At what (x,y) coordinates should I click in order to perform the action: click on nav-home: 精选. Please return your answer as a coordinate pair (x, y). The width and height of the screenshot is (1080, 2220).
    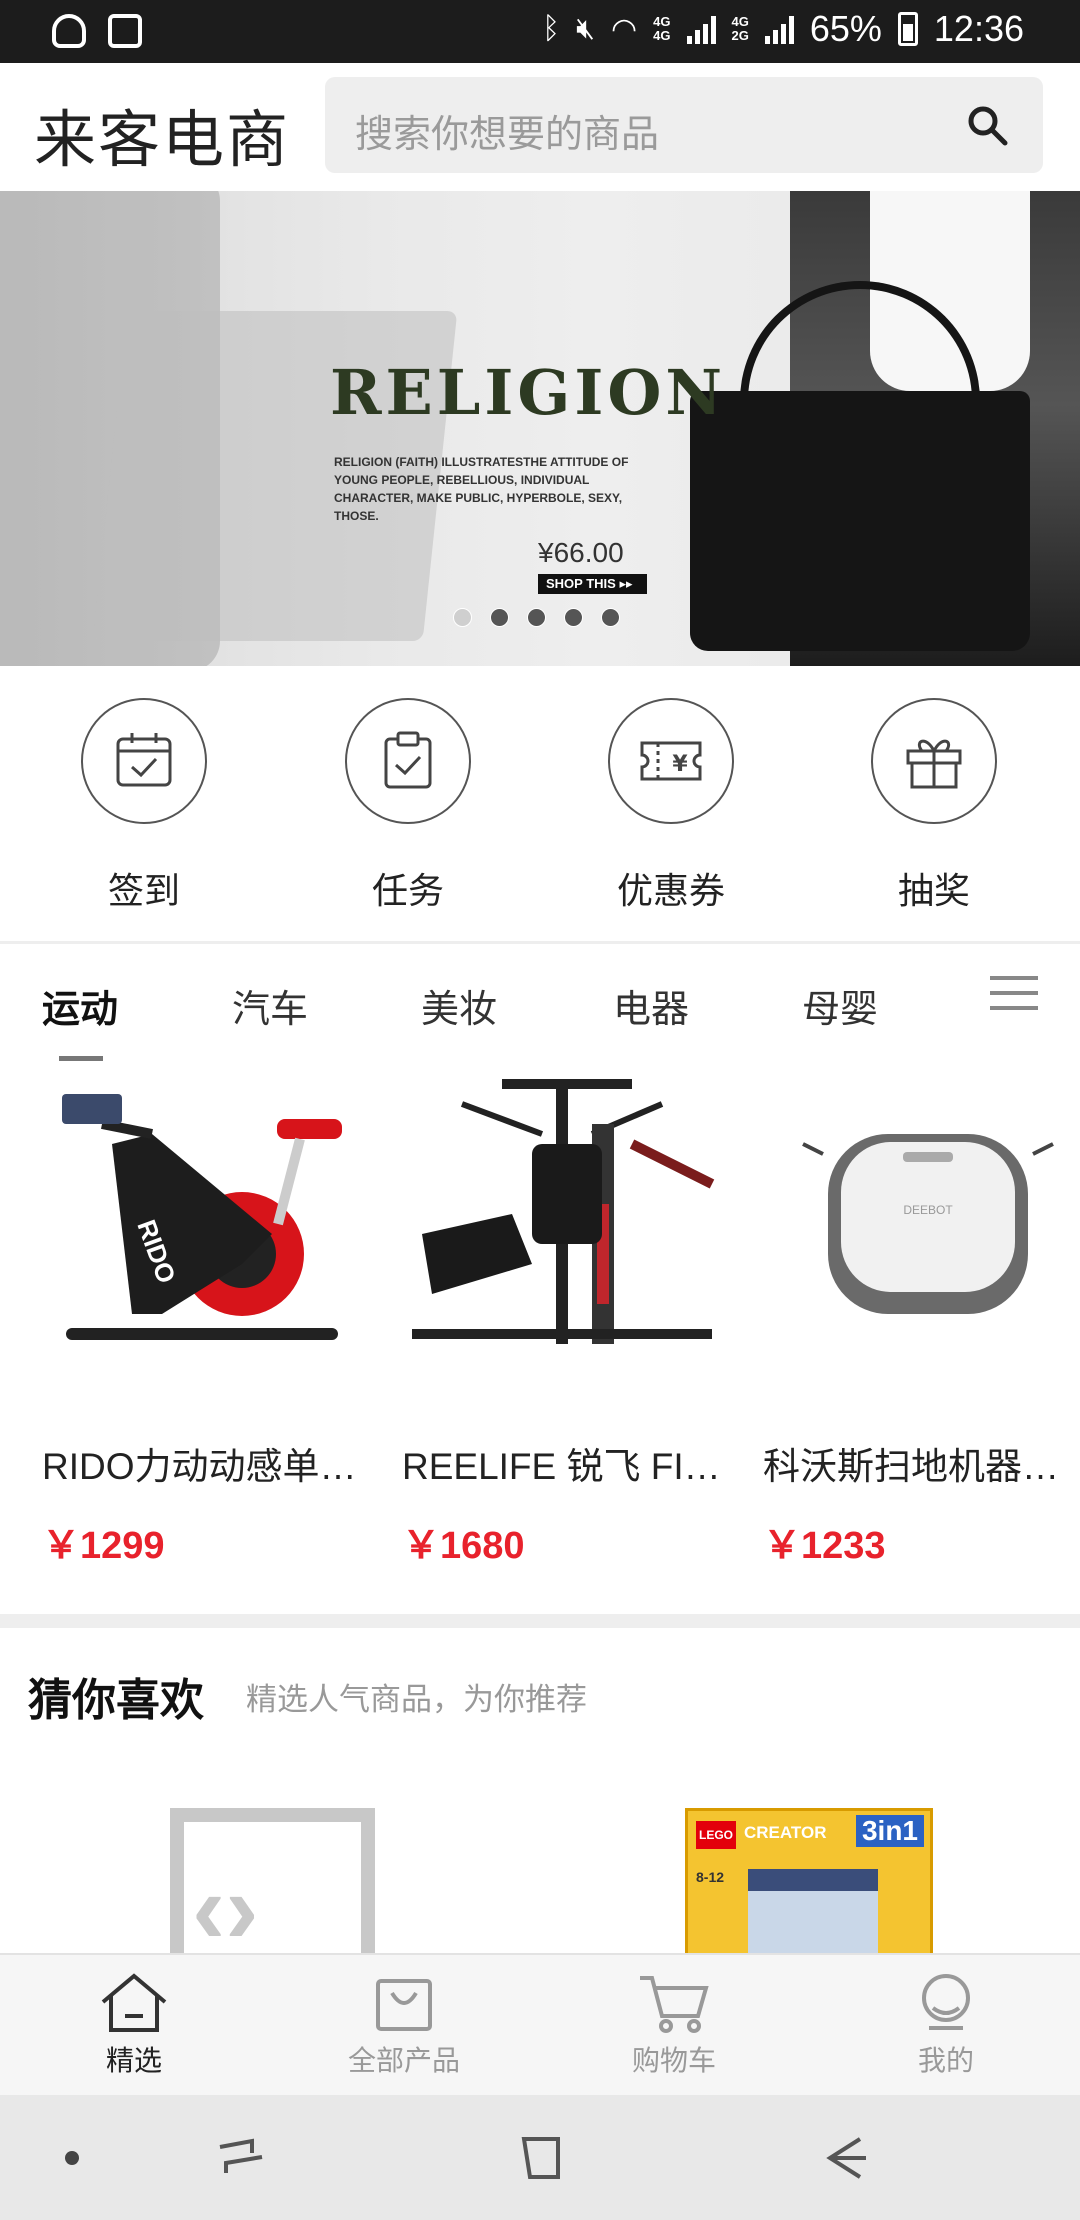
    Looking at the image, I should click on (134, 2024).